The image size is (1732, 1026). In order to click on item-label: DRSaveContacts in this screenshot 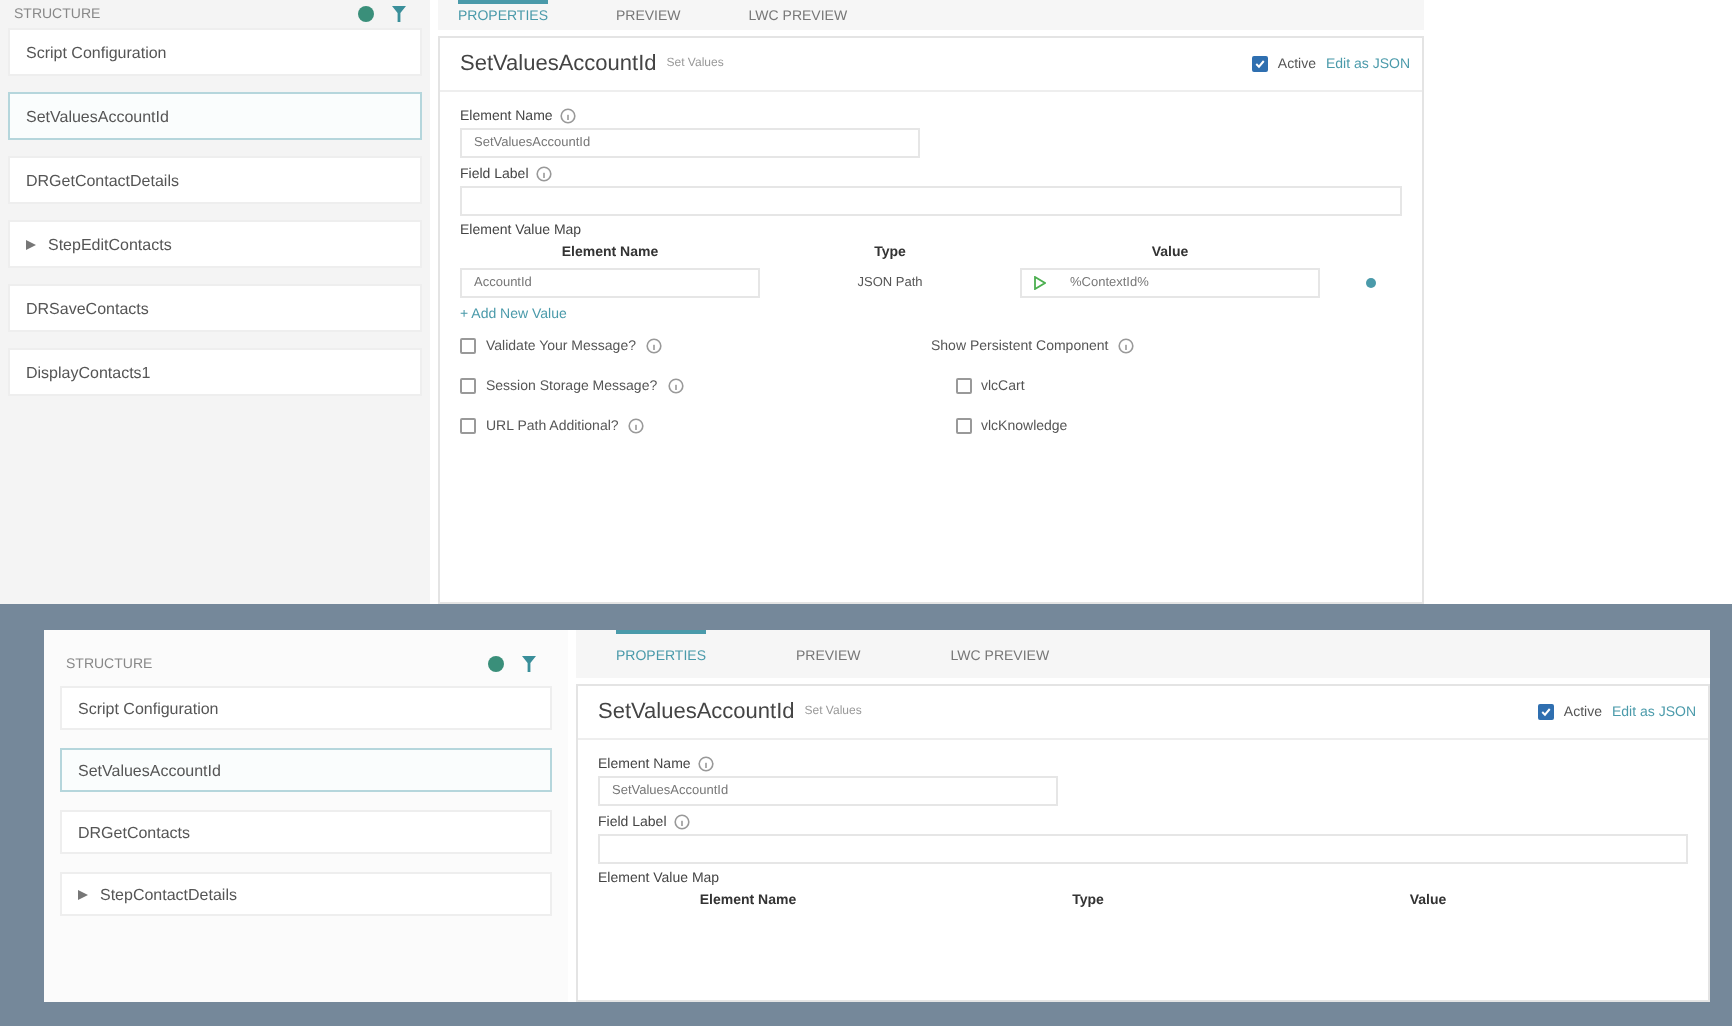, I will do `click(87, 308)`.